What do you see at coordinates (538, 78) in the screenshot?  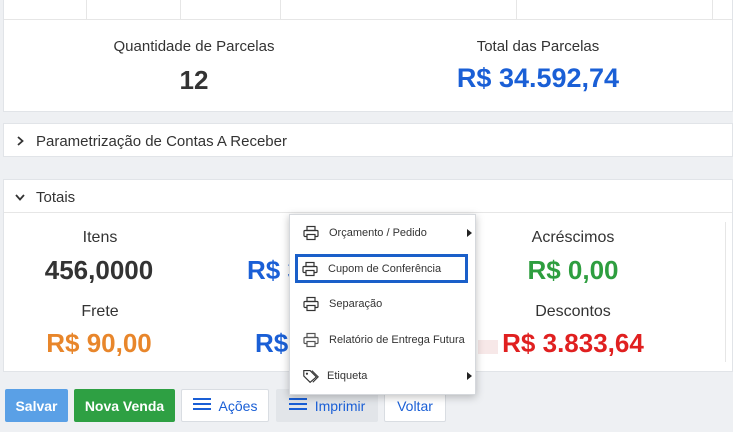 I see `total-parcelas-value: R$ 34.592,74` at bounding box center [538, 78].